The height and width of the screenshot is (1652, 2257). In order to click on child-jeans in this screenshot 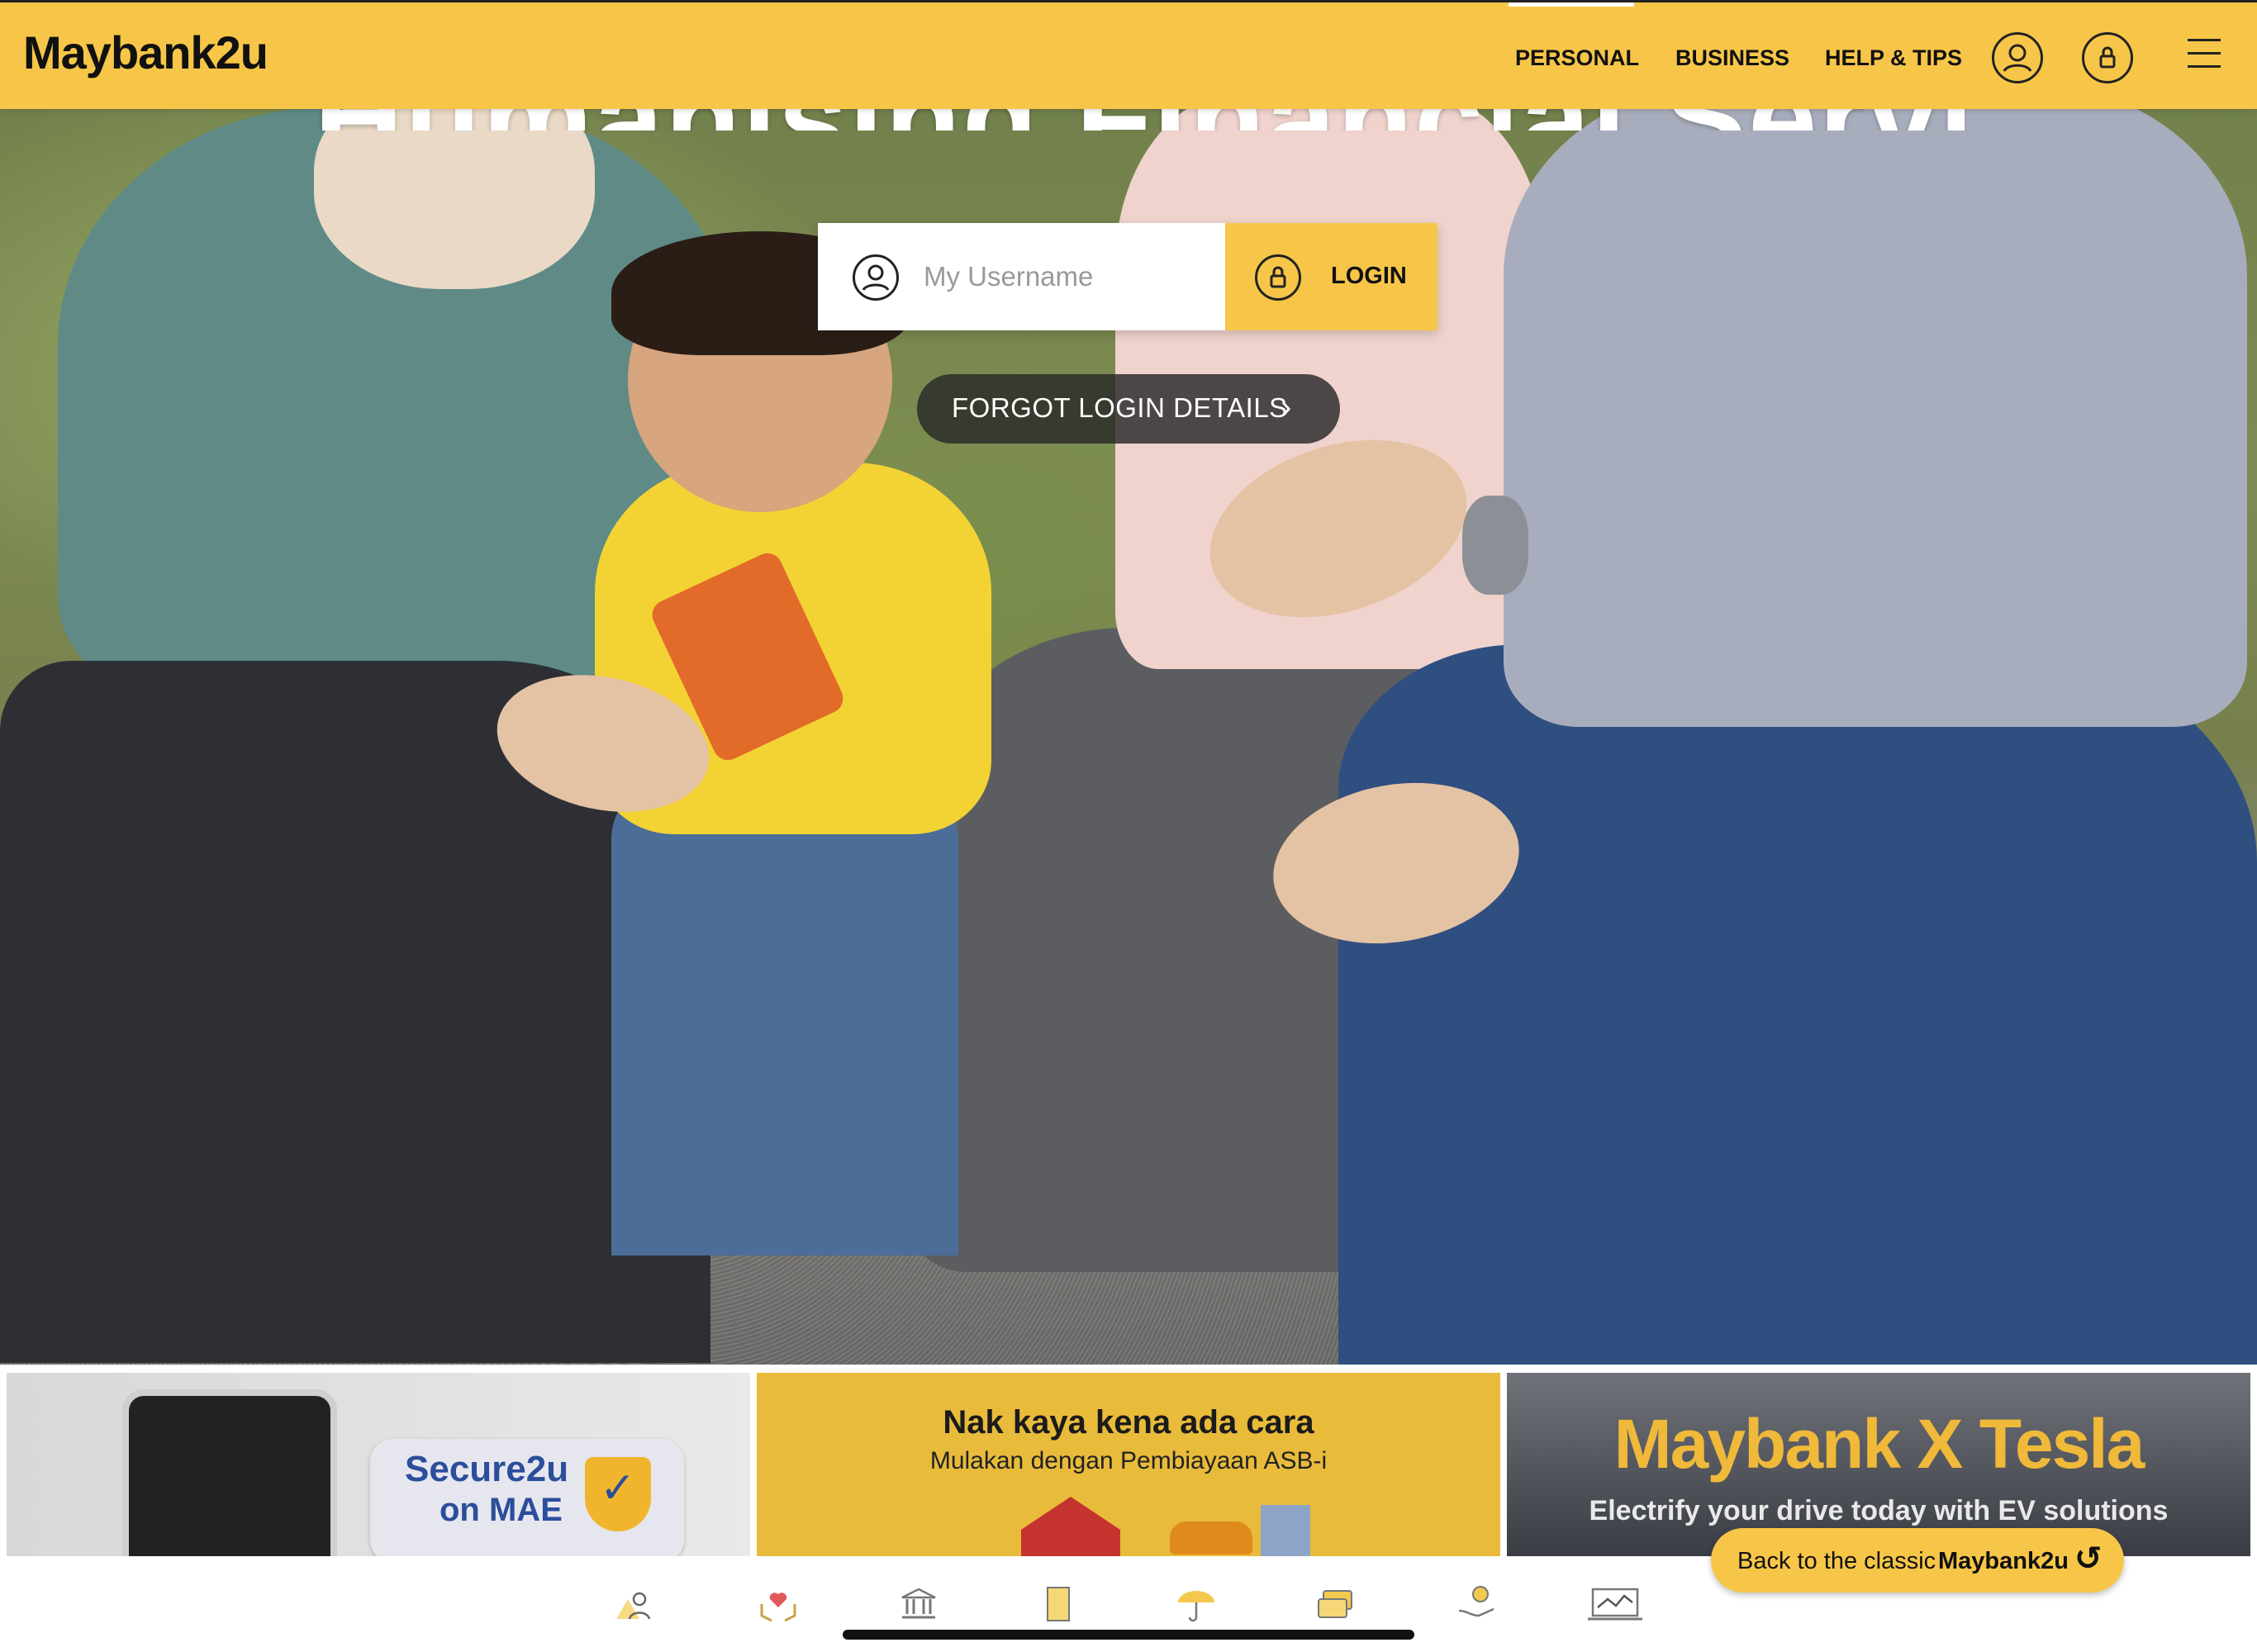, I will do `click(784, 1024)`.